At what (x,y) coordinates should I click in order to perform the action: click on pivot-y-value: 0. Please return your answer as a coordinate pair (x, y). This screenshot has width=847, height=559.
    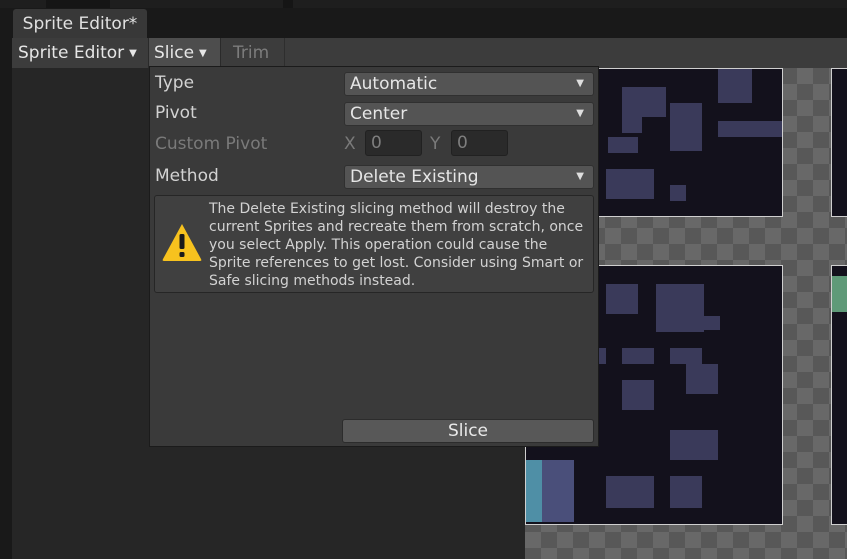
    Looking at the image, I should click on (462, 143).